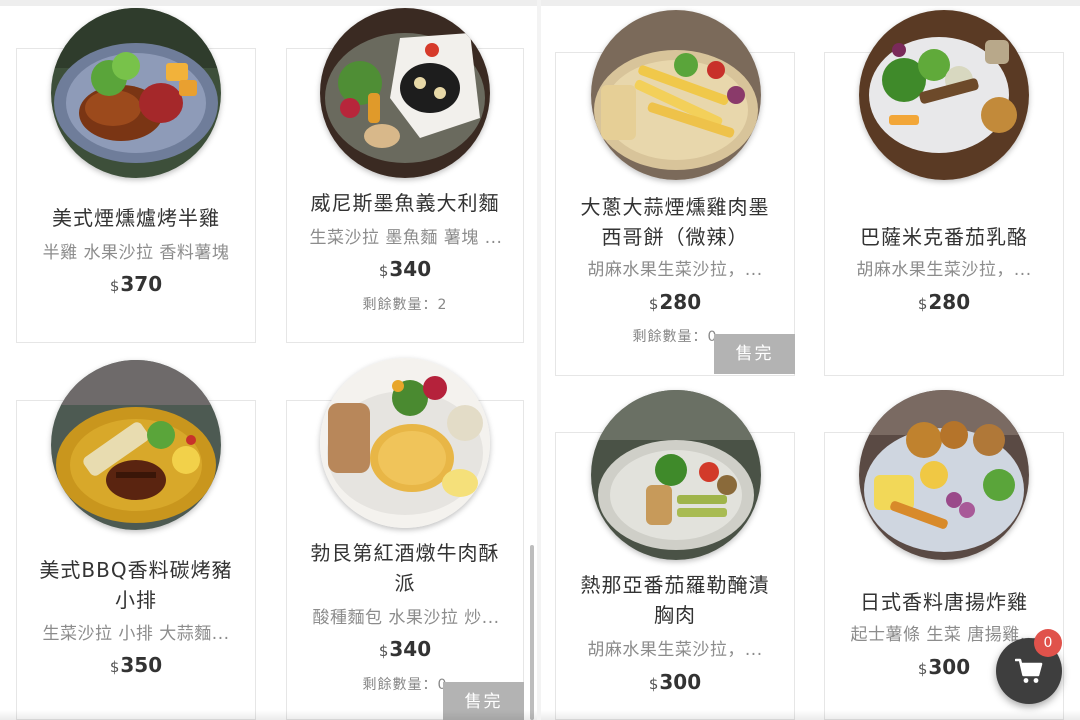 Image resolution: width=1080 pixels, height=720 pixels. What do you see at coordinates (405, 583) in the screenshot?
I see `item-name-line2: 派` at bounding box center [405, 583].